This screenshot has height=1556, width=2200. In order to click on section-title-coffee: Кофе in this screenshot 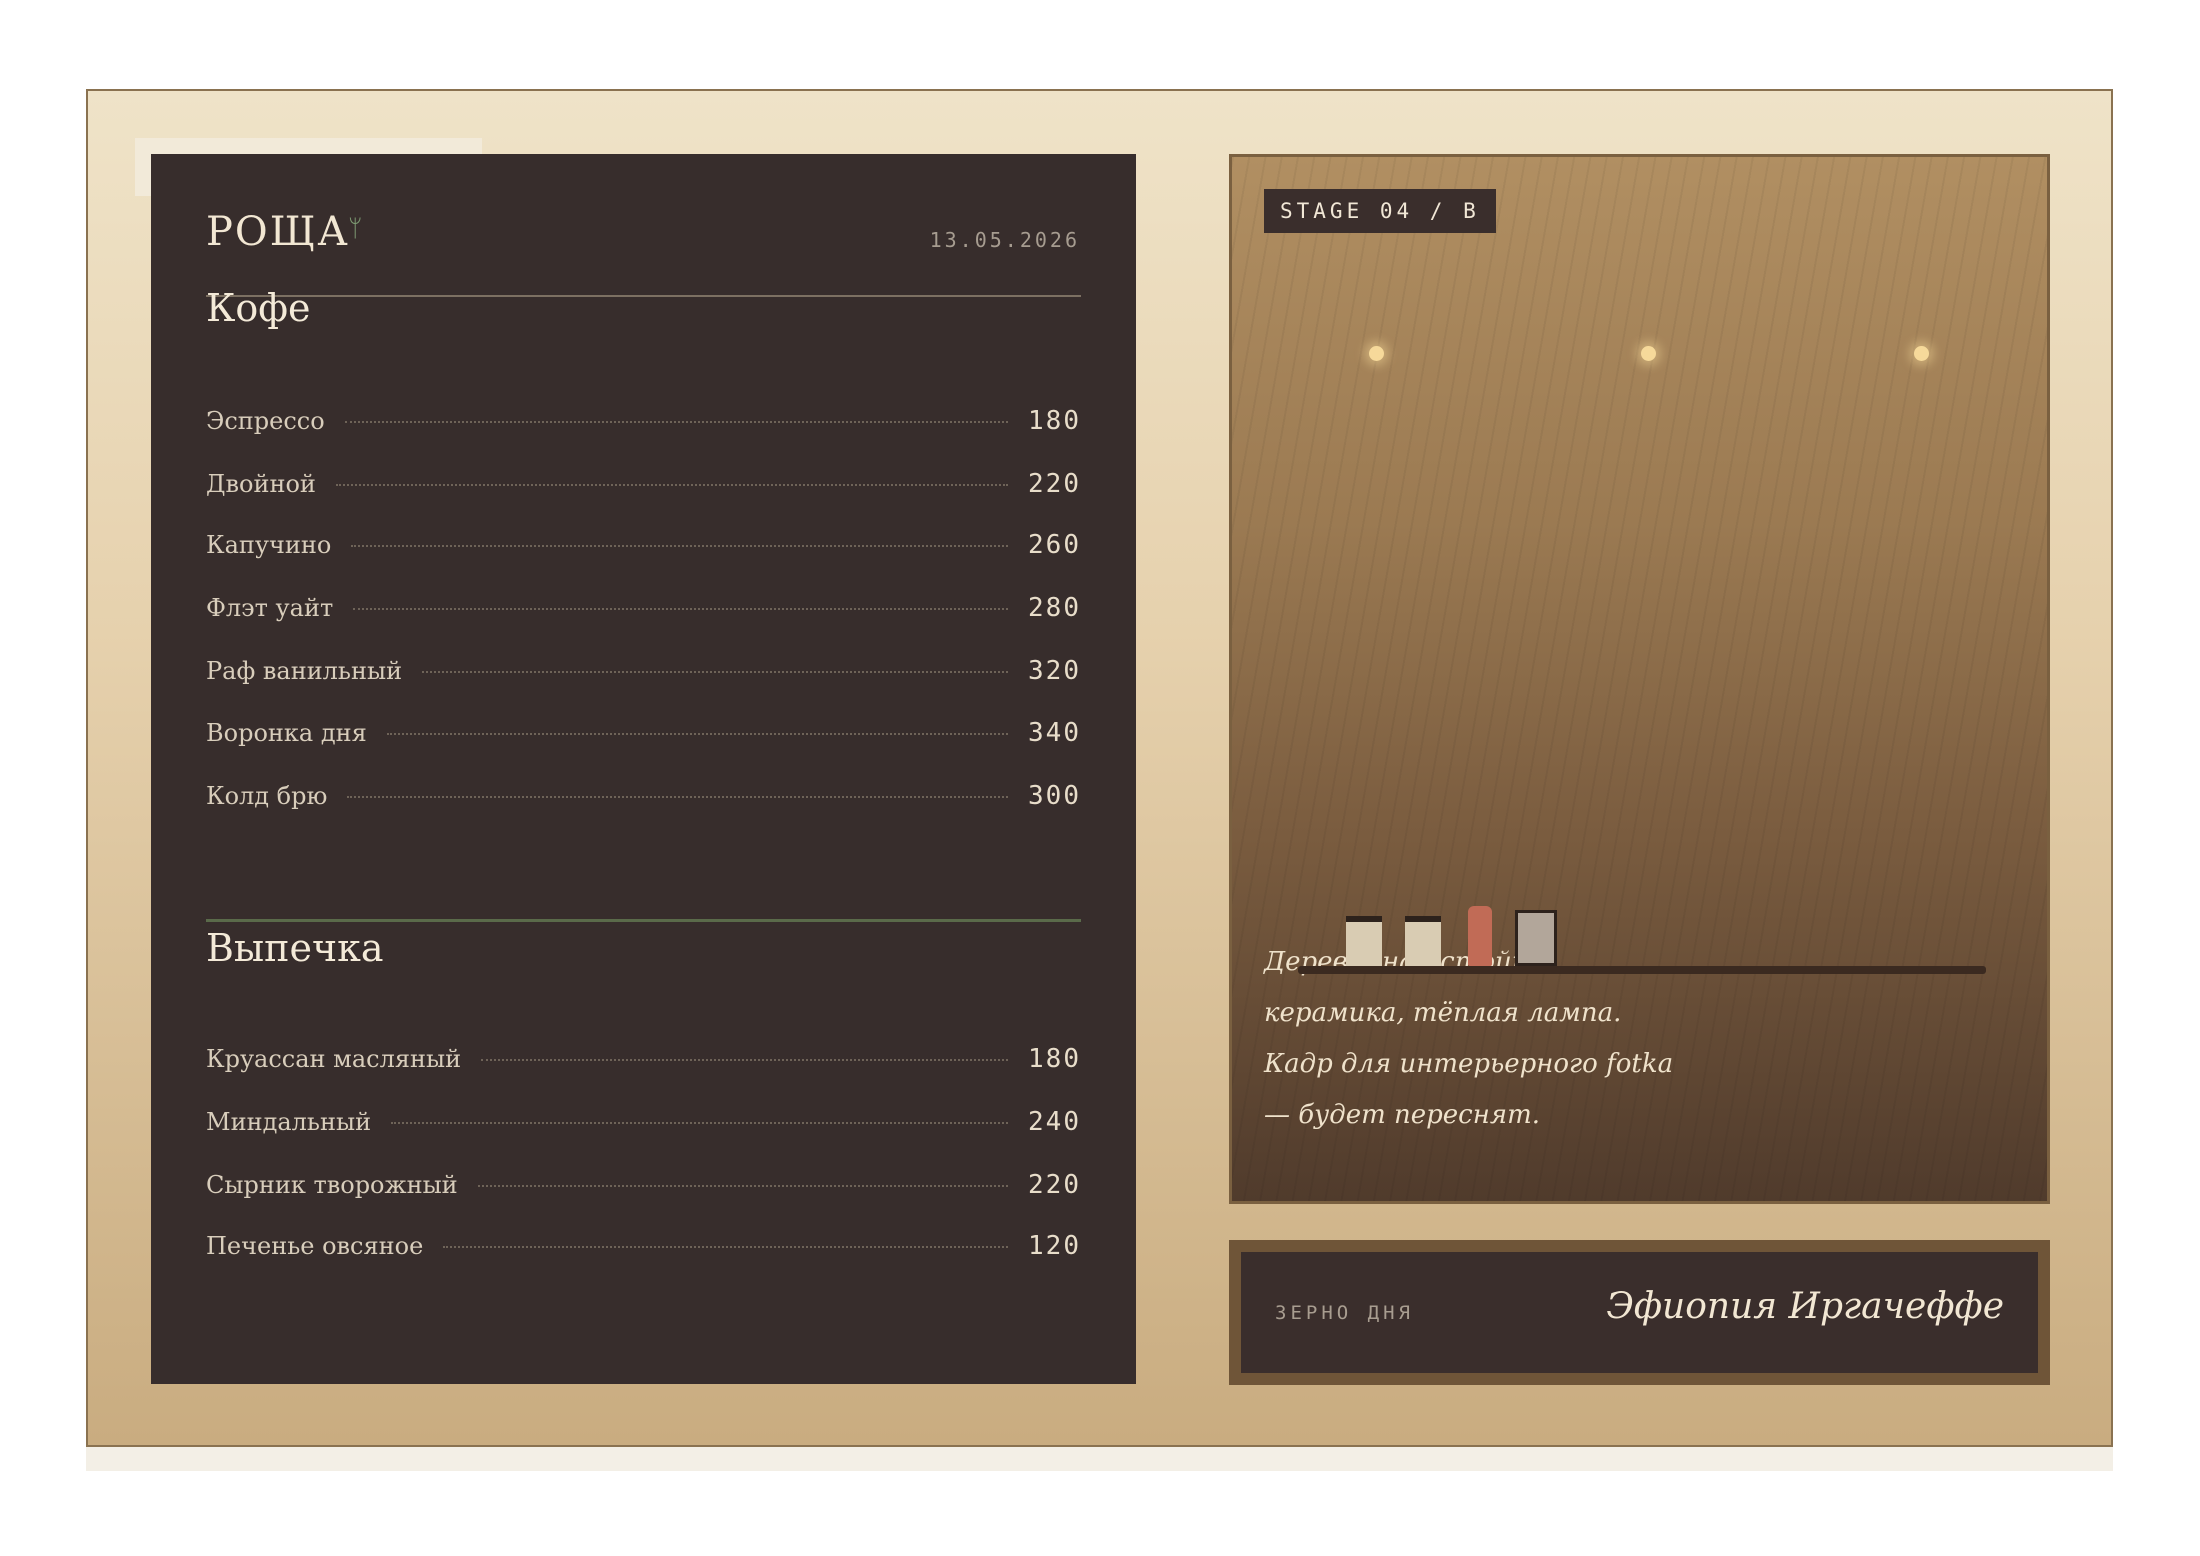, I will do `click(258, 308)`.